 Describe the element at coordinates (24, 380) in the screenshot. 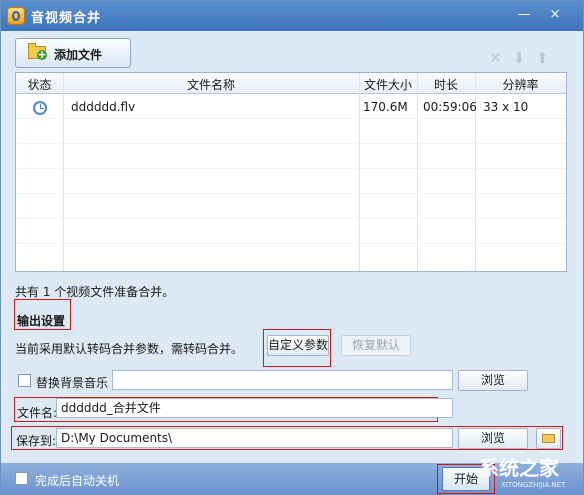

I see `replace-bg-music-checkbox` at that location.